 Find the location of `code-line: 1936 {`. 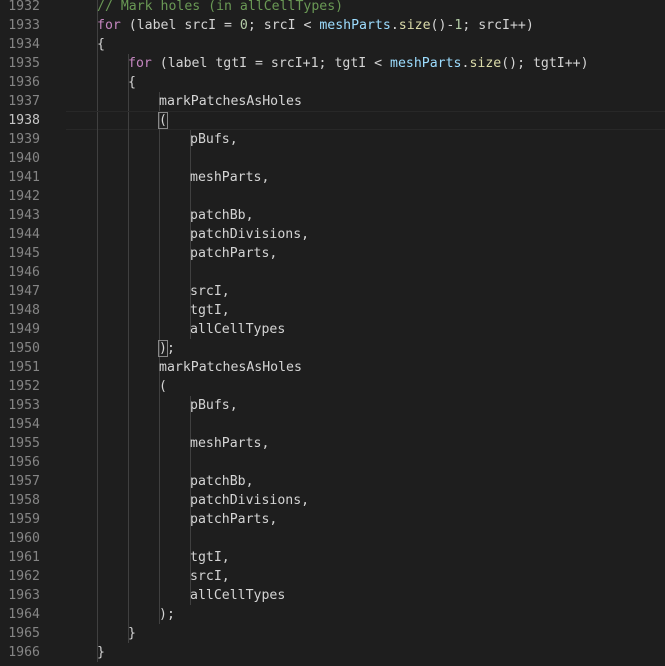

code-line: 1936 { is located at coordinates (332, 82).